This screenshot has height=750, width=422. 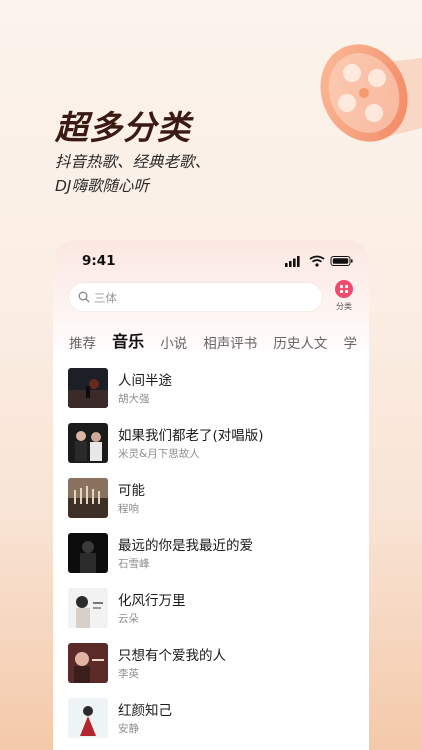 I want to click on song-title: 人间半途, so click(x=145, y=381).